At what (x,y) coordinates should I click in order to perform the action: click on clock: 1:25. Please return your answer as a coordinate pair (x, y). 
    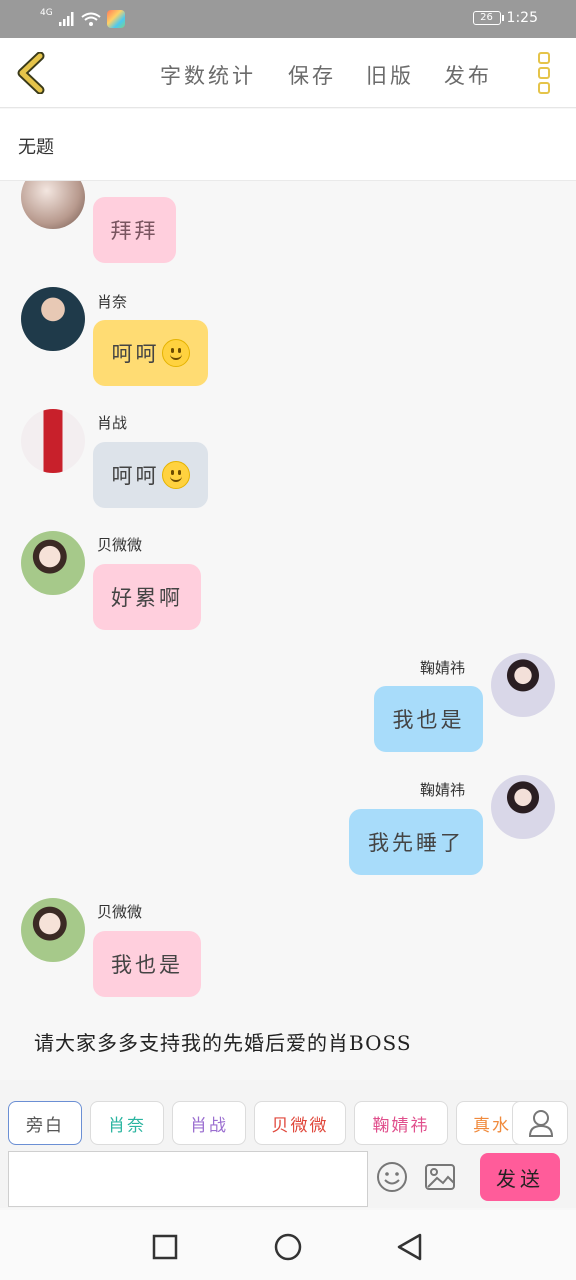
    Looking at the image, I should click on (522, 18).